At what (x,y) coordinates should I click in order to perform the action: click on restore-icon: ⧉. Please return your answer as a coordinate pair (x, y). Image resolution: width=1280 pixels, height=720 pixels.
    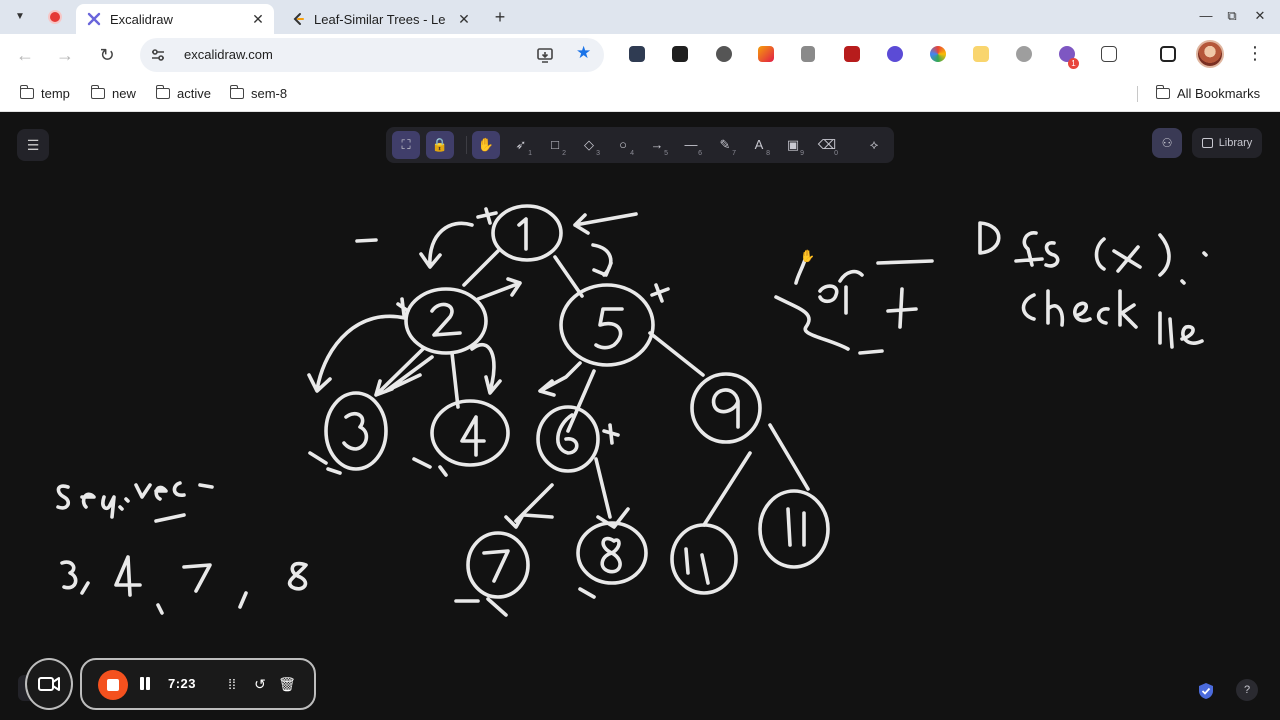
    Looking at the image, I should click on (1232, 16).